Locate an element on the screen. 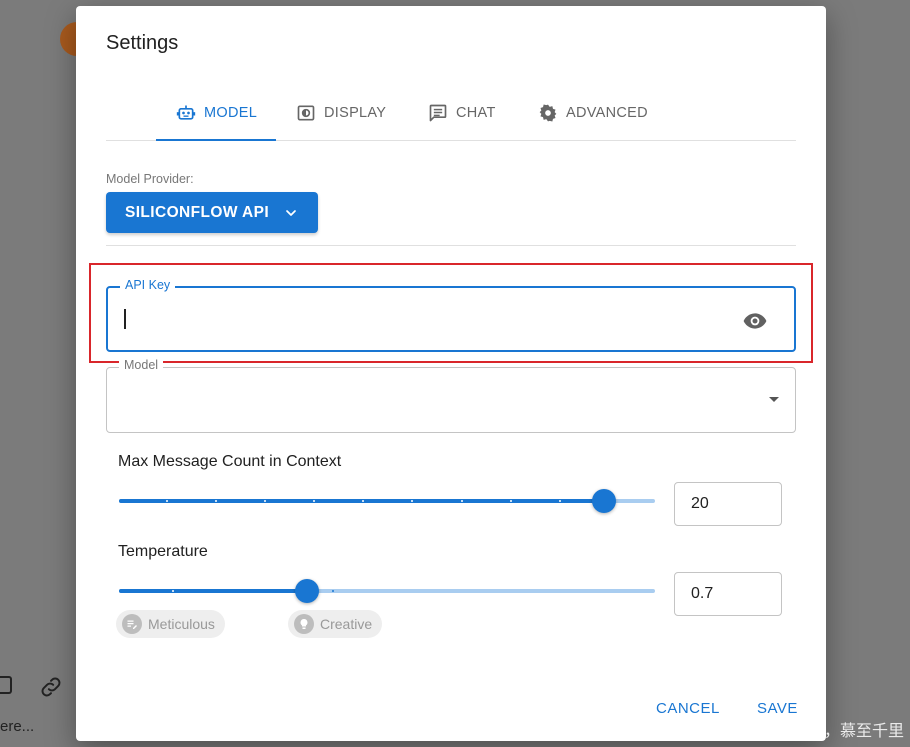  tab-advanced-label: ADVANCED is located at coordinates (607, 113).